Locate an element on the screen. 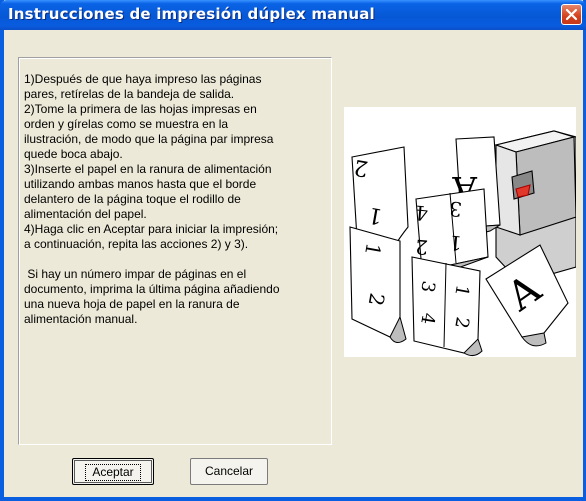 Image resolution: width=586 pixels, height=501 pixels. window-title: Instrucciones de impresión dúplex manual is located at coordinates (191, 14).